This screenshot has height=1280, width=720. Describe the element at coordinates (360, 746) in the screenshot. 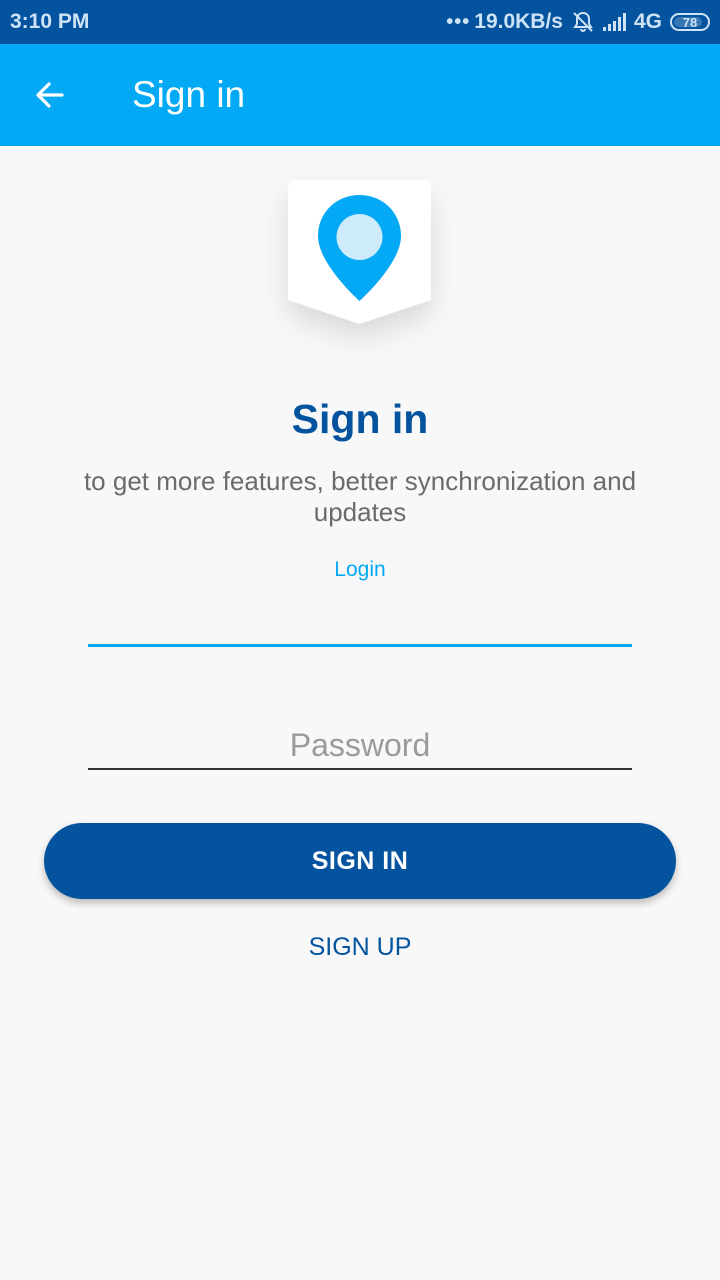

I see `password-field` at that location.